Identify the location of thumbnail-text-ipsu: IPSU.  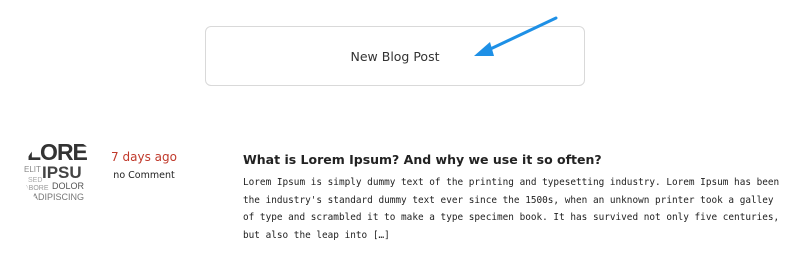
(62, 172).